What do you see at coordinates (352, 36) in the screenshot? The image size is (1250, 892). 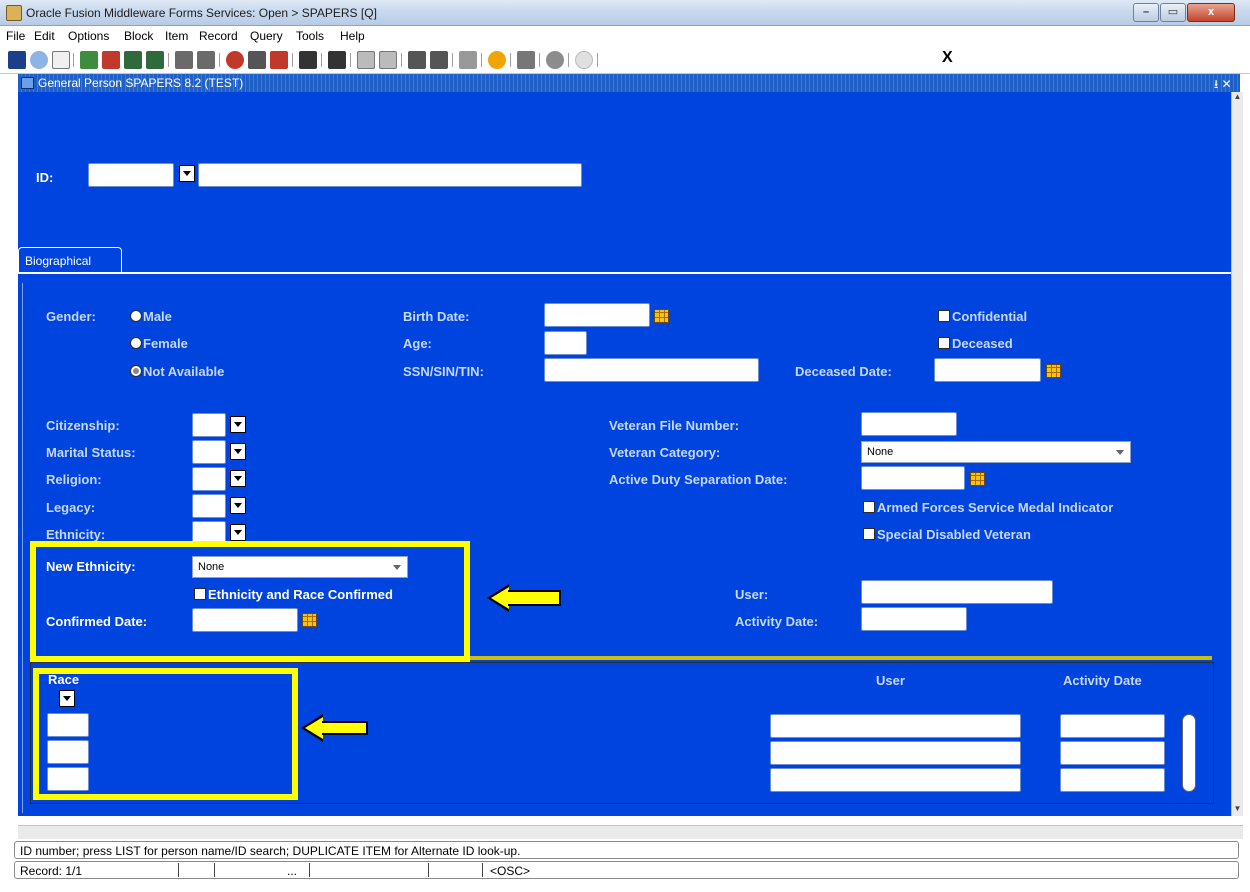 I see `menu-help: Help` at bounding box center [352, 36].